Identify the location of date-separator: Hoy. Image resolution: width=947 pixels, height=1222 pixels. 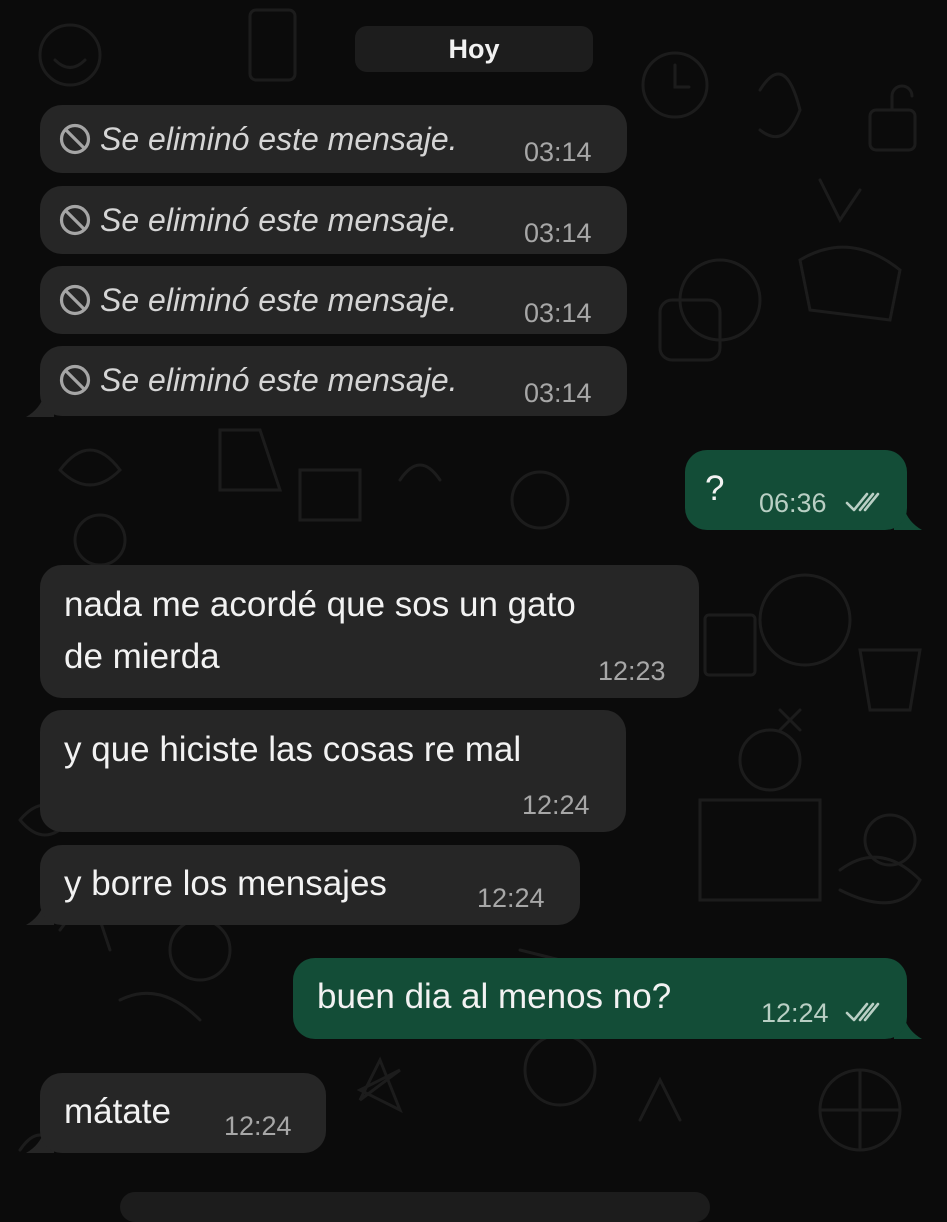
(474, 49).